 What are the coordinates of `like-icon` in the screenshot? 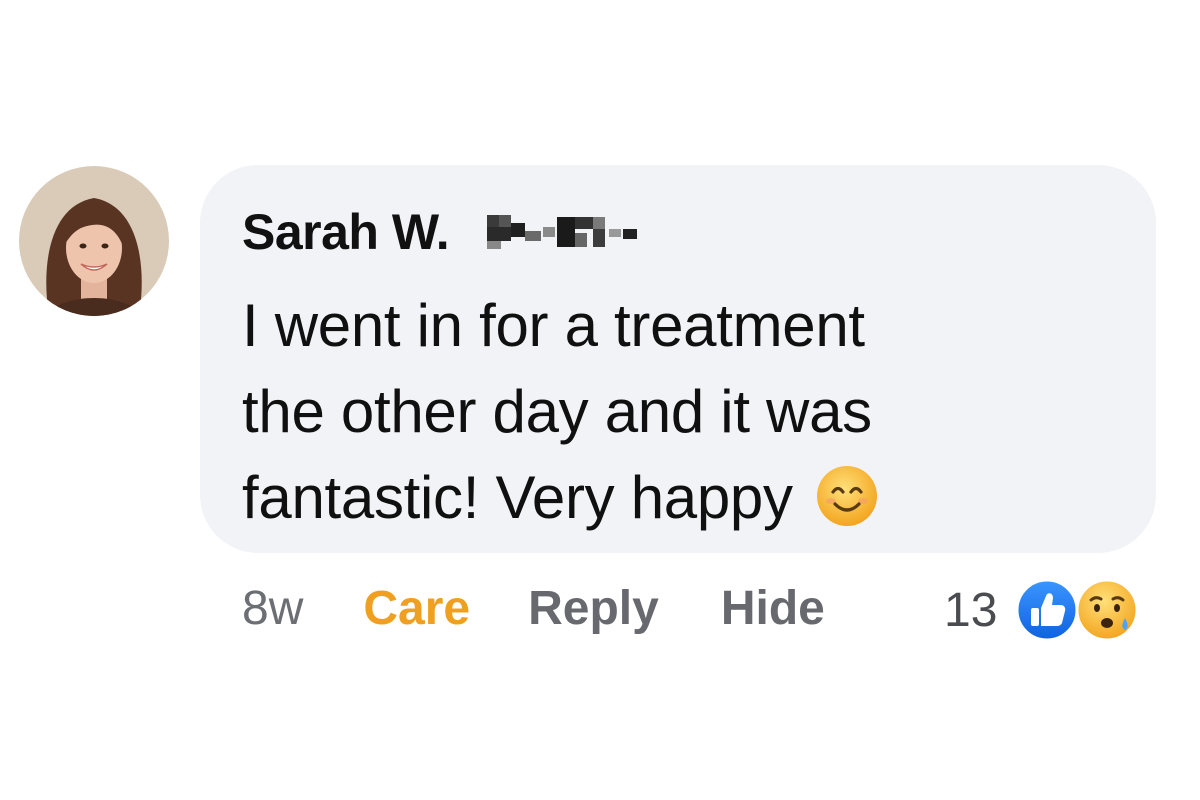 It's located at (1047, 610).